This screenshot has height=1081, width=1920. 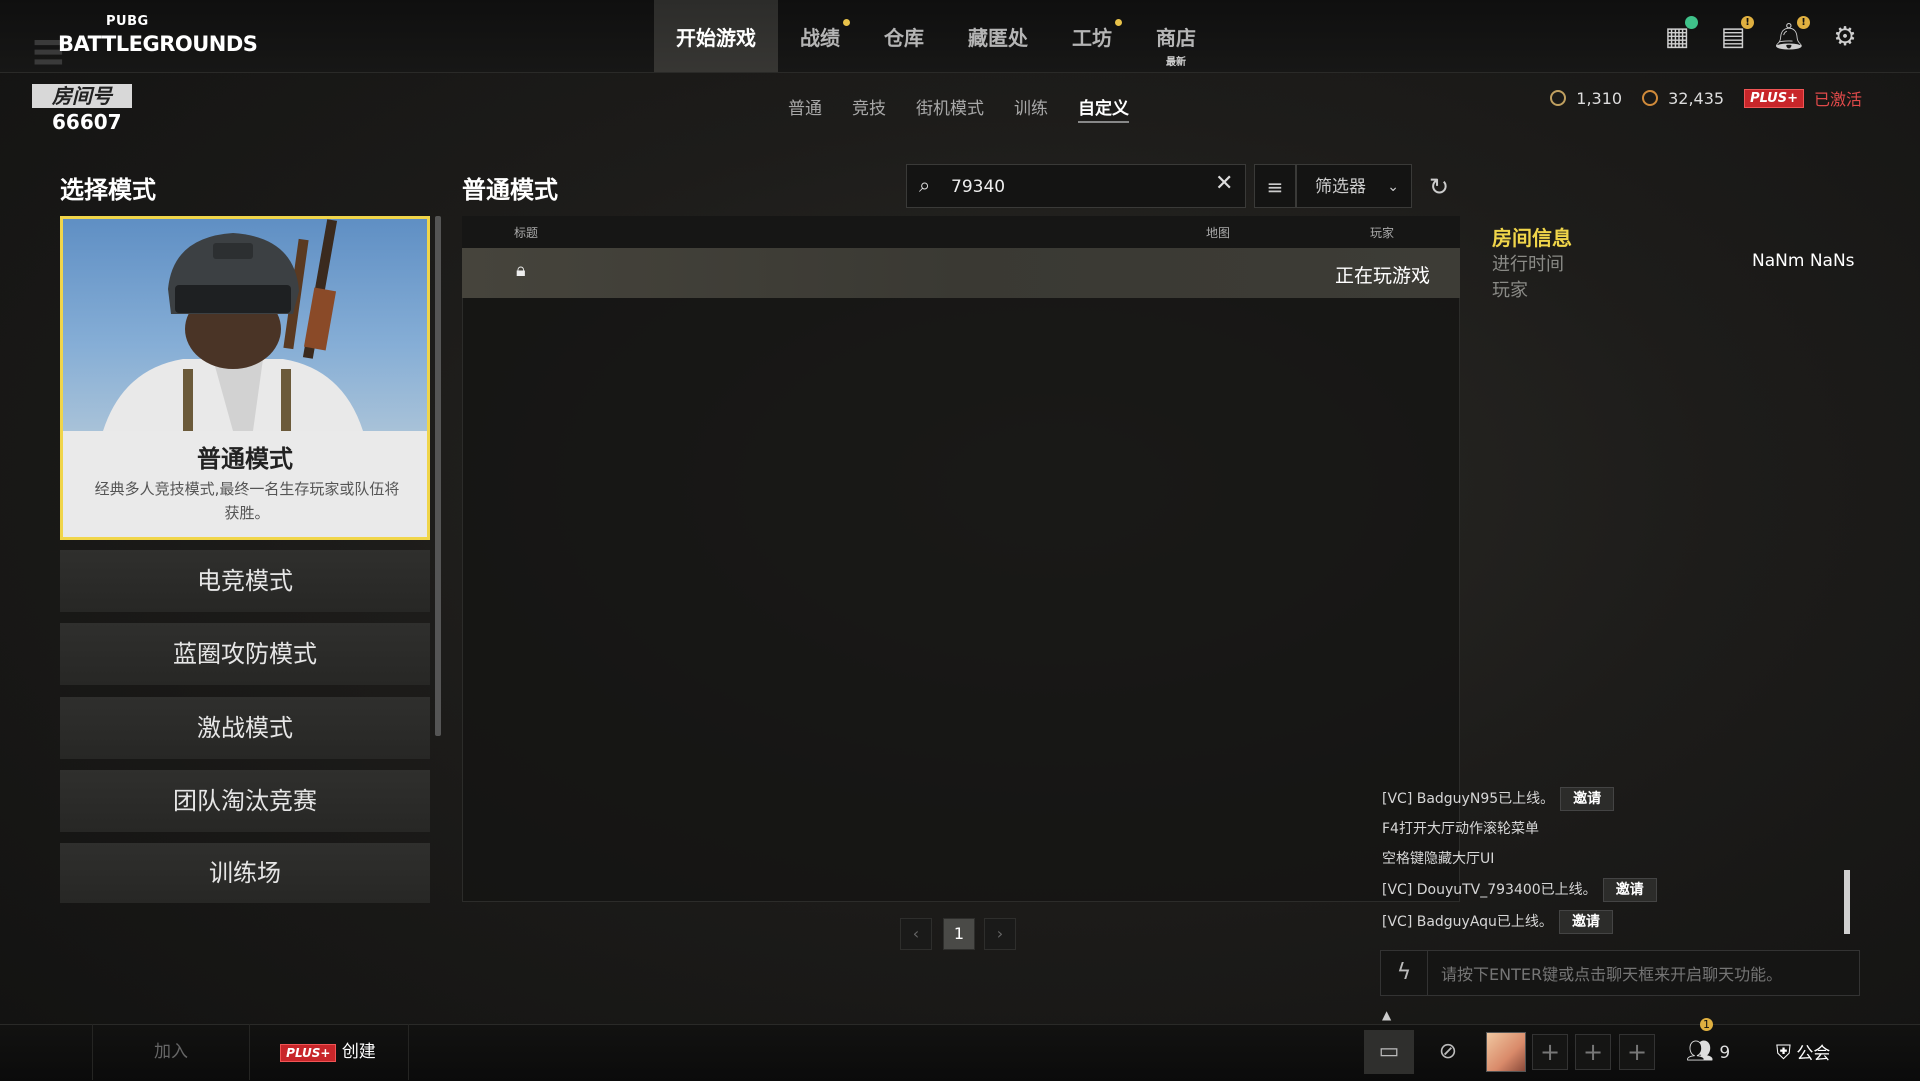 What do you see at coordinates (1679, 35) in the screenshot?
I see `store-chest-icon: ▦` at bounding box center [1679, 35].